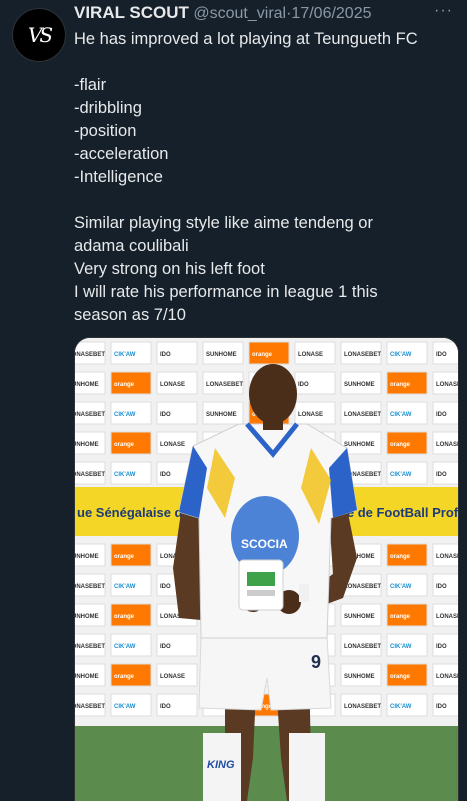  I want to click on tweet-line: Very strong on his left foot, so click(169, 269).